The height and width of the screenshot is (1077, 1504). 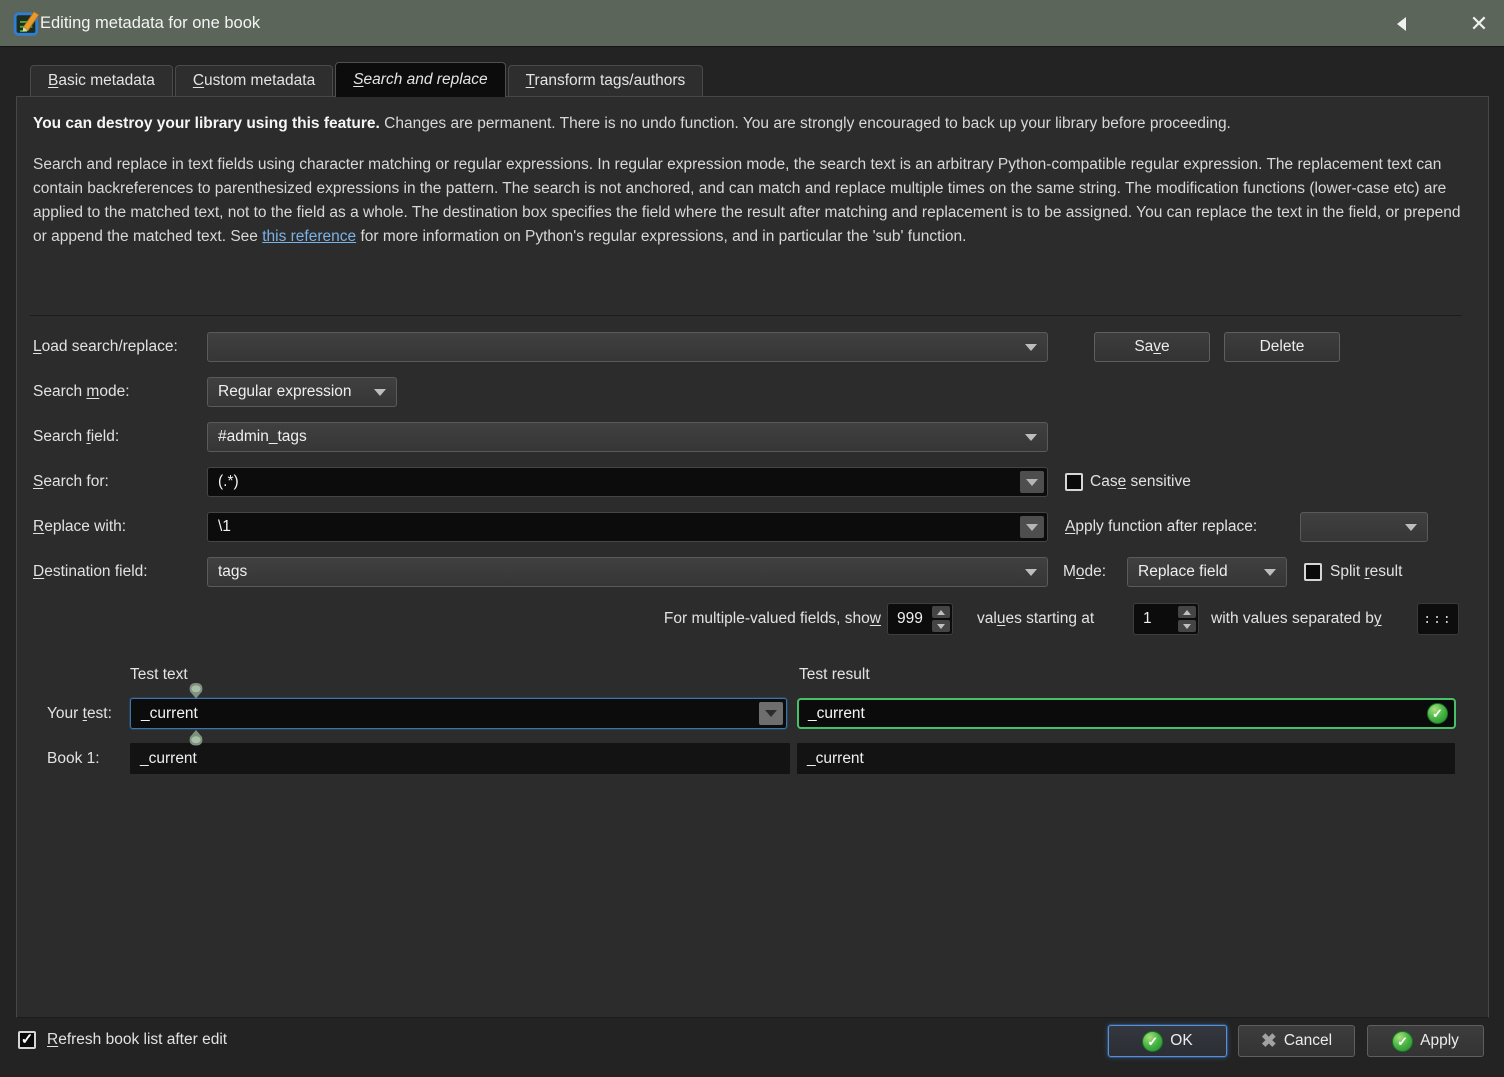 What do you see at coordinates (159, 674) in the screenshot?
I see `test-text-header: Test text` at bounding box center [159, 674].